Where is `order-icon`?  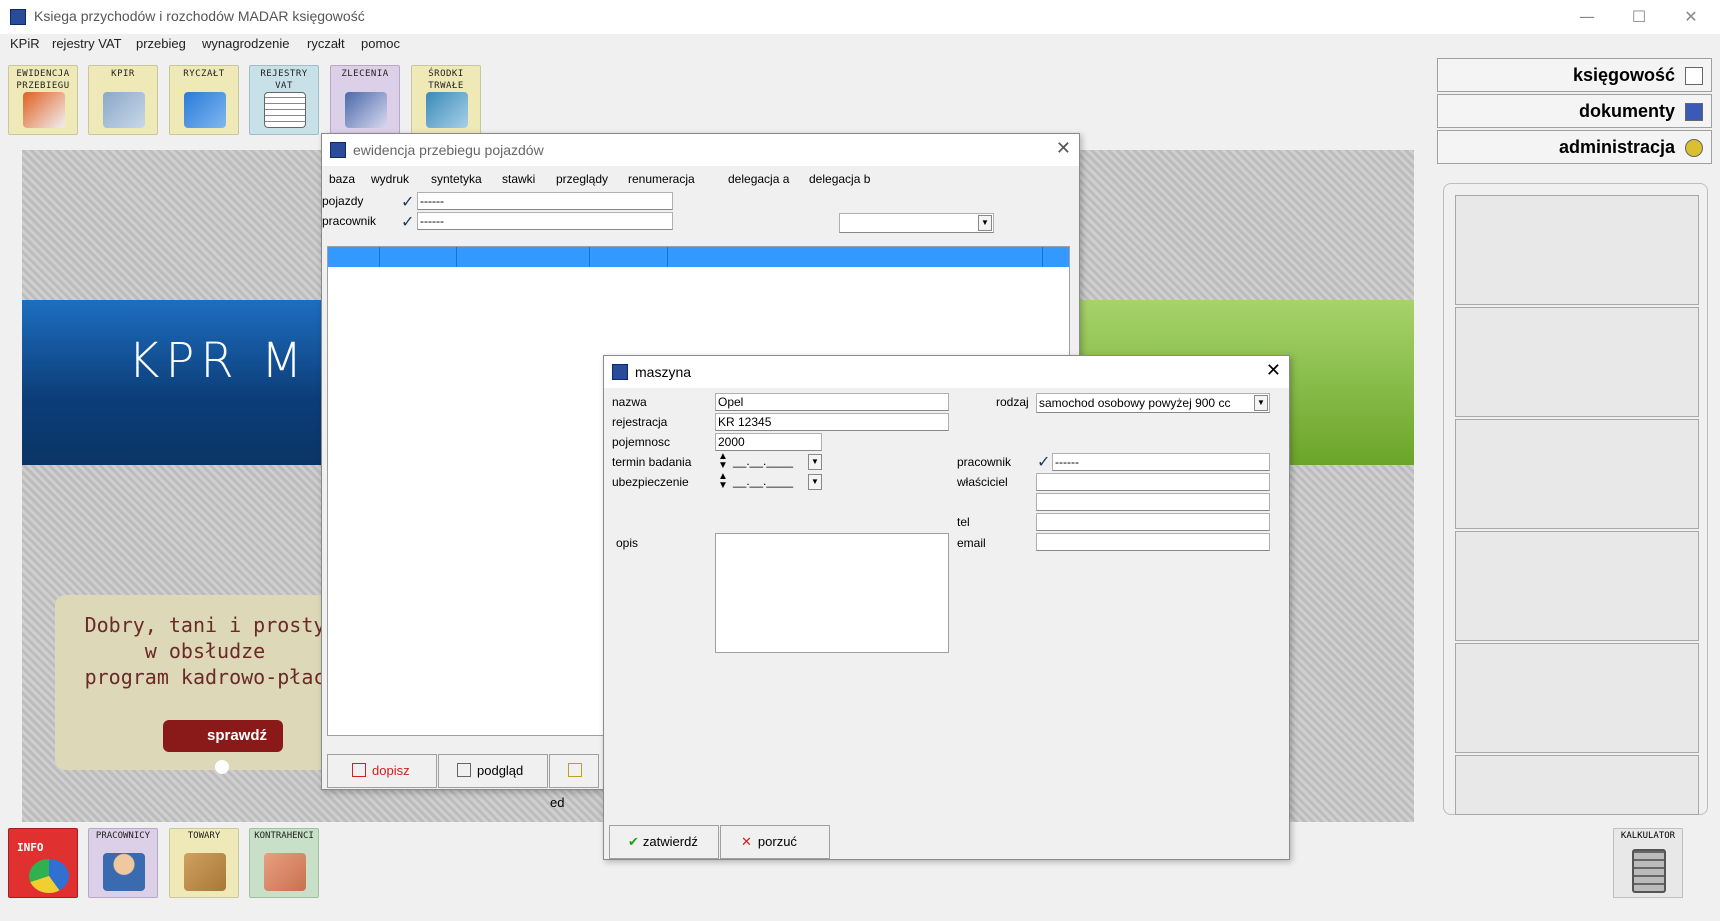 order-icon is located at coordinates (366, 110).